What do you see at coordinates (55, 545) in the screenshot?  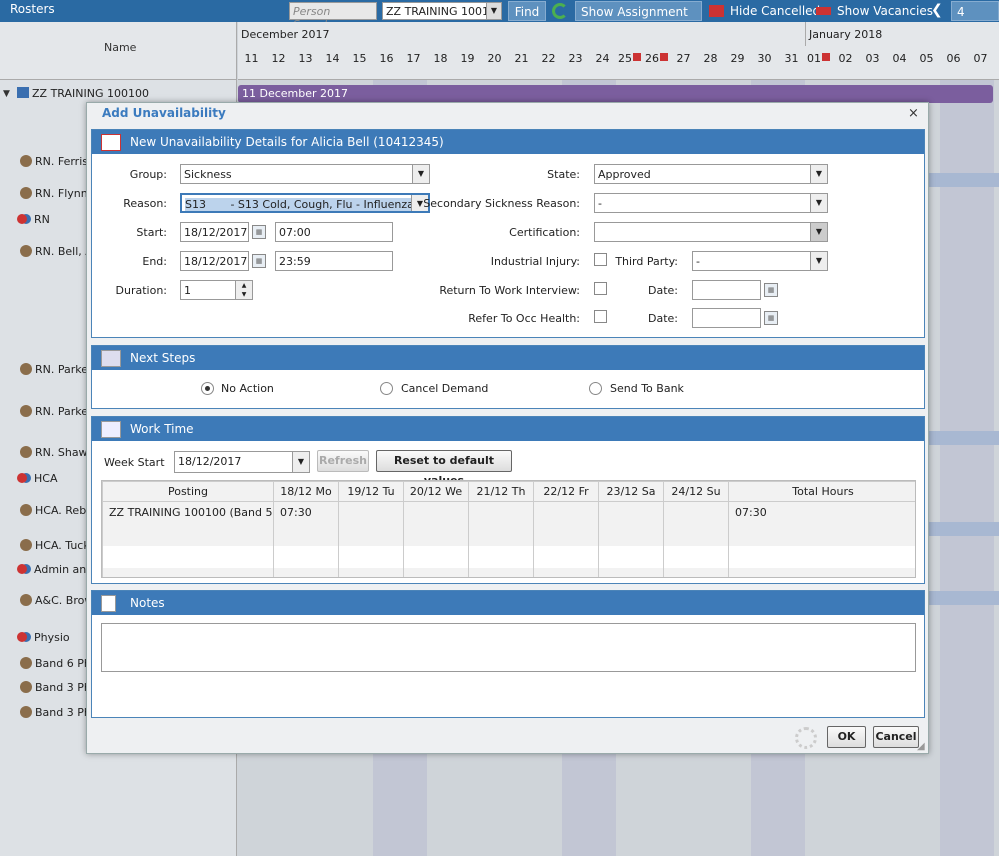 I see `list-item: HCA. Tuck` at bounding box center [55, 545].